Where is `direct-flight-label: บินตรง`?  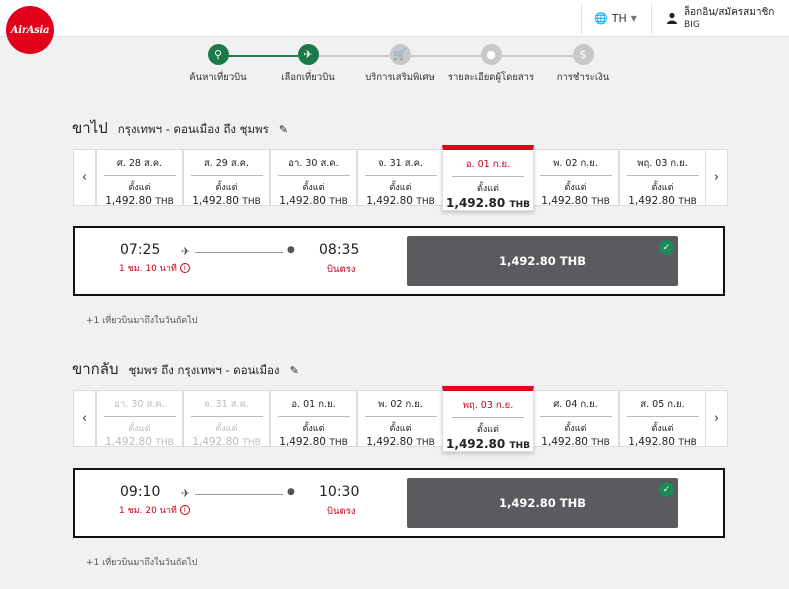
direct-flight-label: บินตรง is located at coordinates (341, 511).